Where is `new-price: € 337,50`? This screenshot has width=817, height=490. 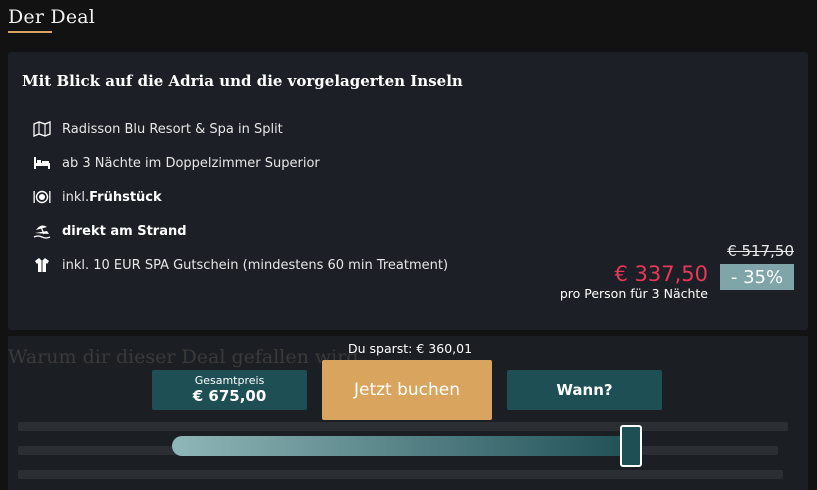
new-price: € 337,50 is located at coordinates (661, 274).